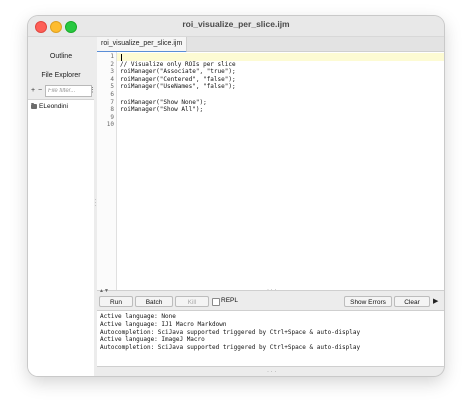  I want to click on repl-checkbox, so click(216, 302).